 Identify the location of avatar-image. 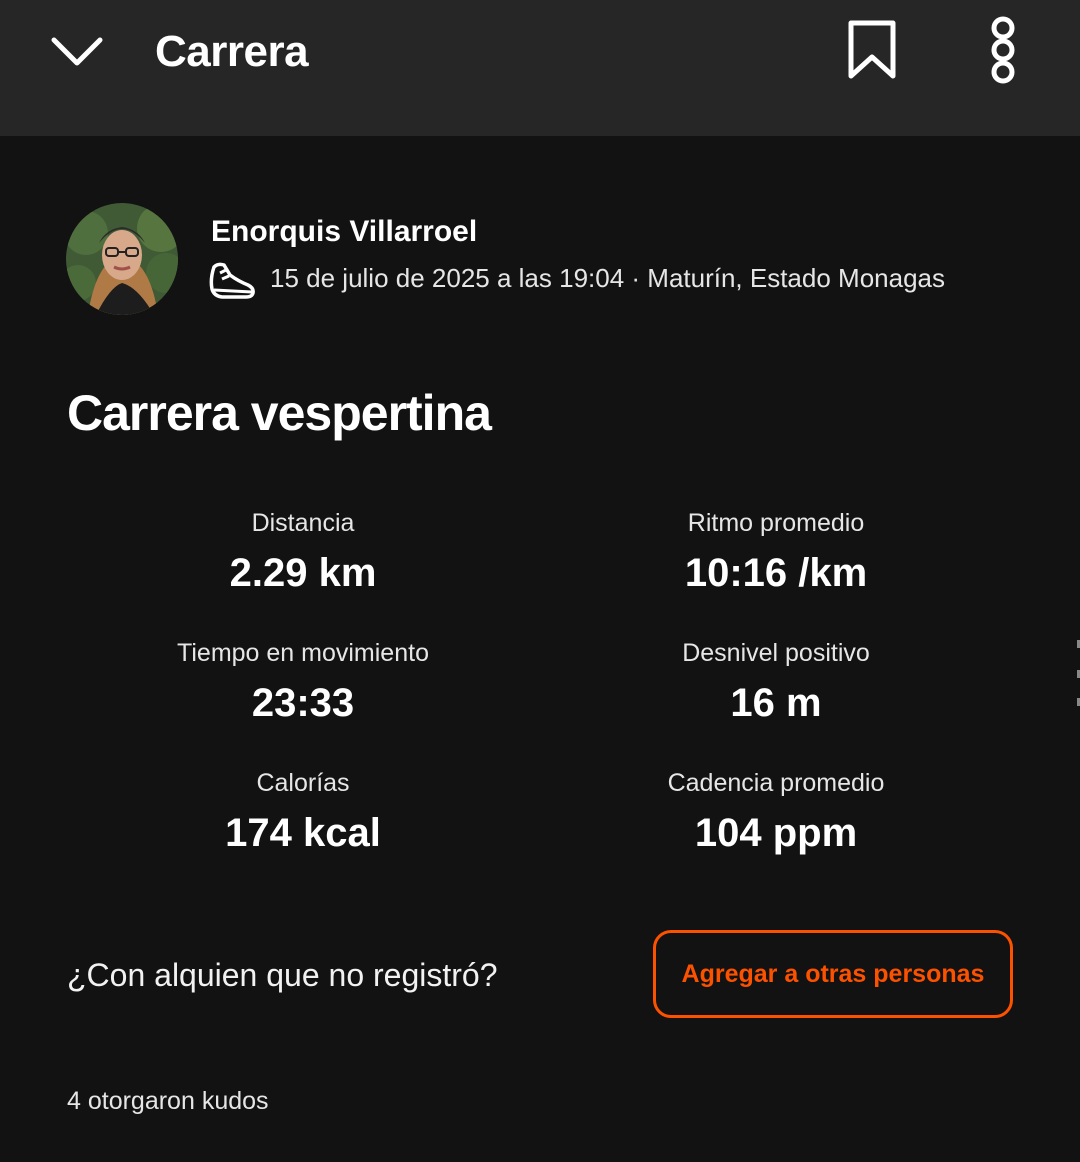
(122, 259).